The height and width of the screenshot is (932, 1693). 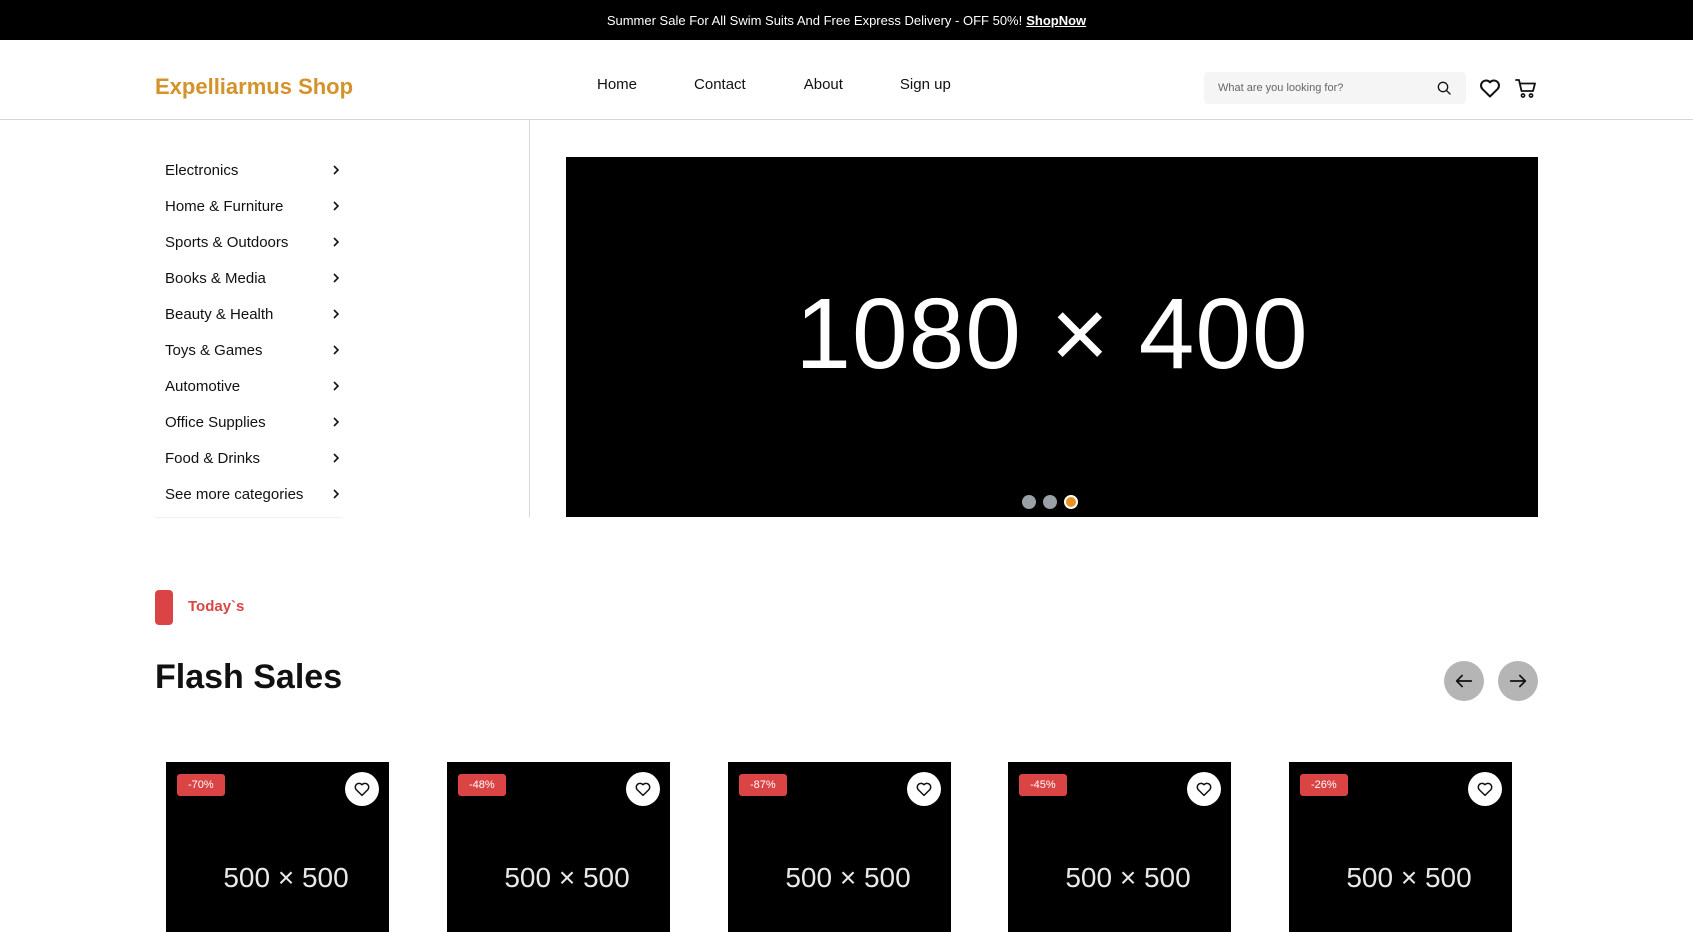 I want to click on product-card: -48% 500 × 500, so click(x=558, y=847).